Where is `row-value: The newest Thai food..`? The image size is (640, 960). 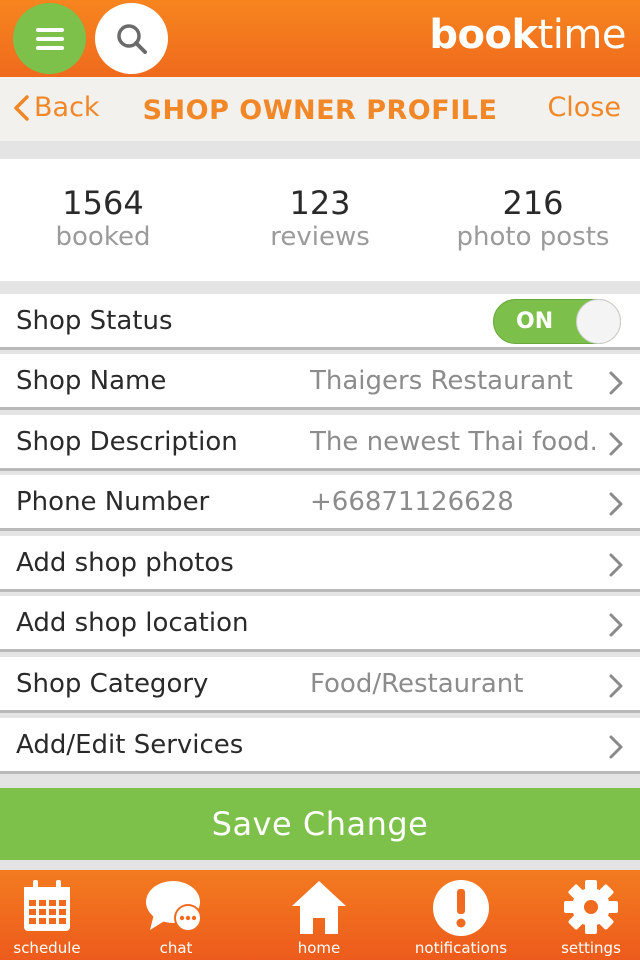 row-value: The newest Thai food.. is located at coordinates (452, 442).